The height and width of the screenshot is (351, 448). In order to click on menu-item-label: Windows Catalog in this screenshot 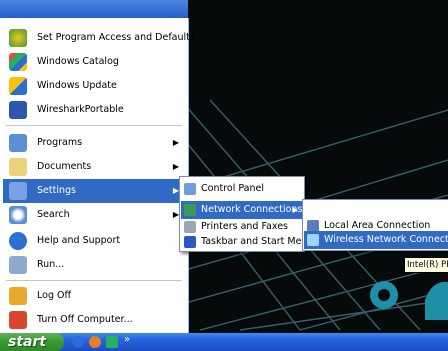, I will do `click(78, 61)`.